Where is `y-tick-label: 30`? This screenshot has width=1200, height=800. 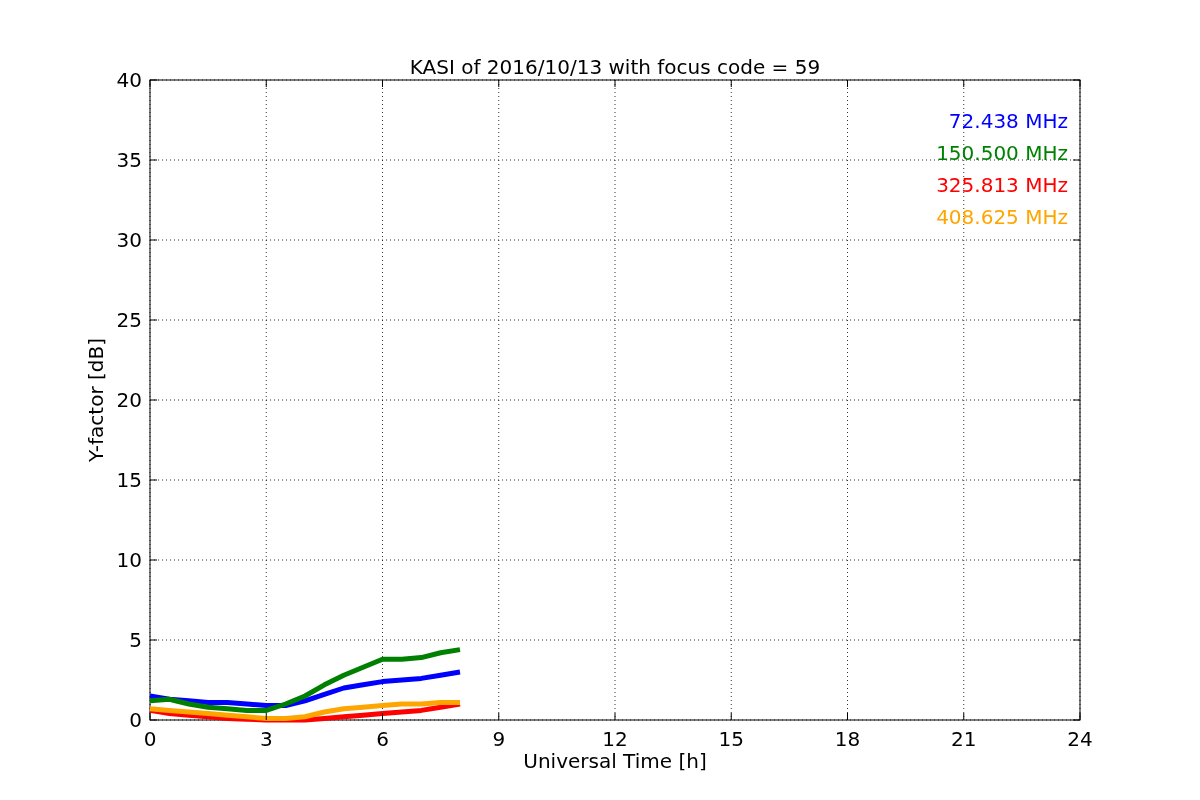 y-tick-label: 30 is located at coordinates (129, 240).